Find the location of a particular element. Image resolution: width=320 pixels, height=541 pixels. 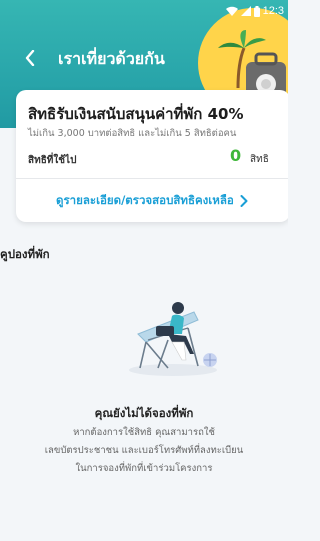

back-arrow-icon is located at coordinates (30, 58).